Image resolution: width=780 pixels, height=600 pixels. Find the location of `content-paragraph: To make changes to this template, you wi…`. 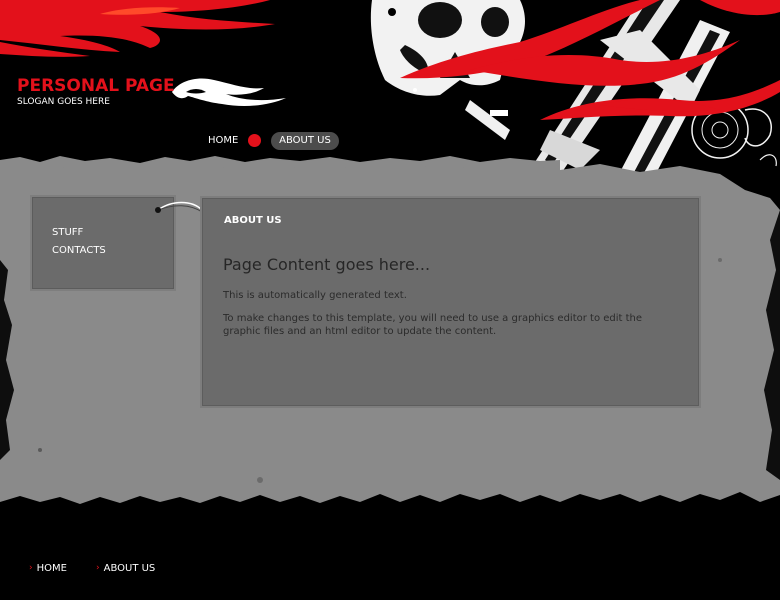

content-paragraph: To make changes to this template, you wi… is located at coordinates (433, 325).